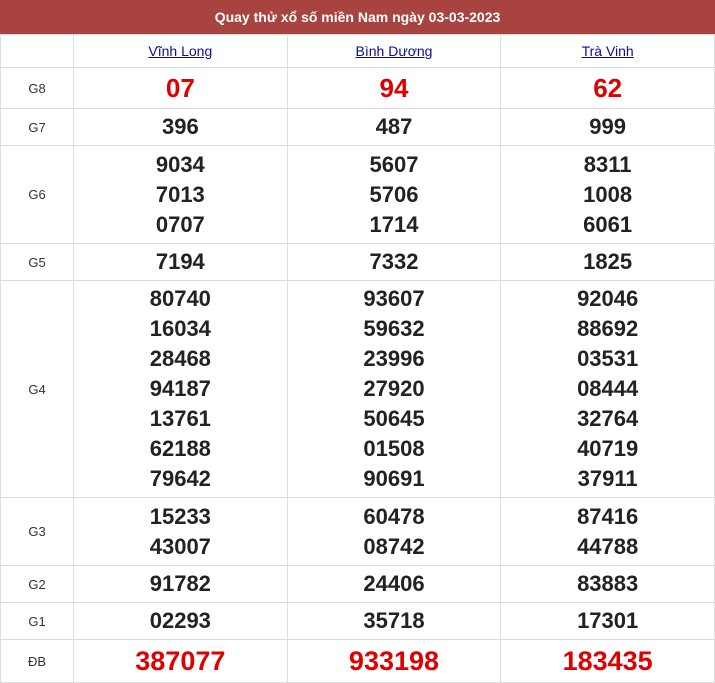  I want to click on prize-number: 32764, so click(608, 418).